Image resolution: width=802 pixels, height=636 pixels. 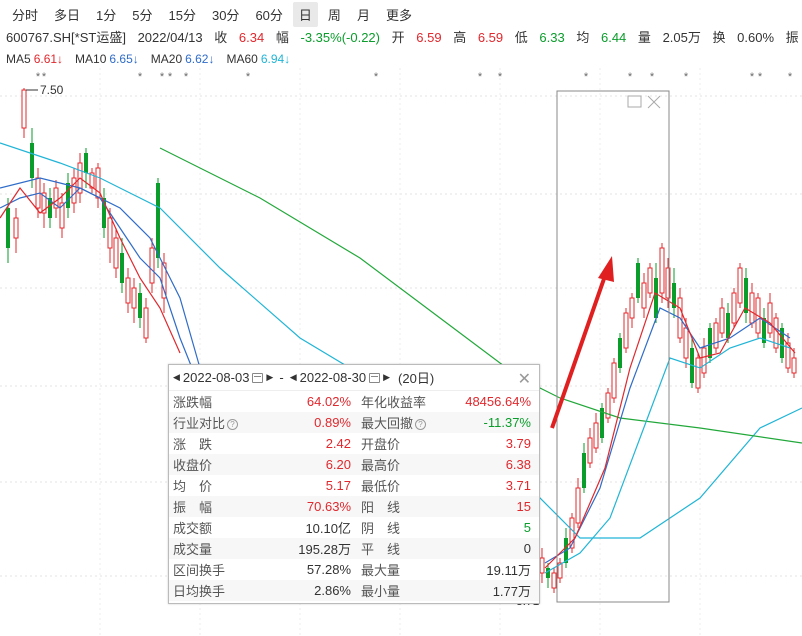 What do you see at coordinates (387, 423) in the screenshot?
I see `stat-label-text: 最大回撤` at bounding box center [387, 423].